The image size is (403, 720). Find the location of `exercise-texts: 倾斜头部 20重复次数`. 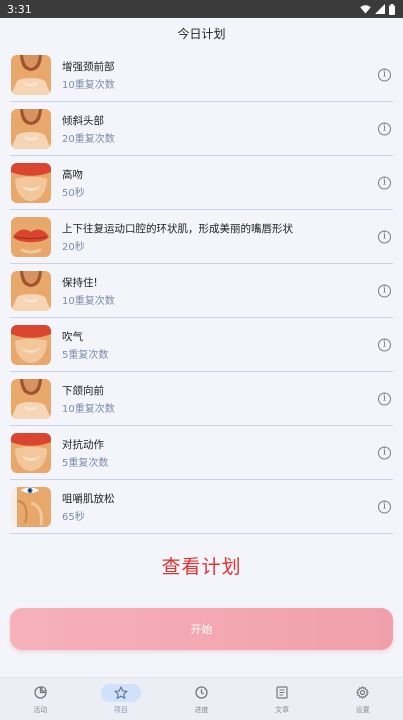

exercise-texts: 倾斜头部 20重复次数 is located at coordinates (88, 129).